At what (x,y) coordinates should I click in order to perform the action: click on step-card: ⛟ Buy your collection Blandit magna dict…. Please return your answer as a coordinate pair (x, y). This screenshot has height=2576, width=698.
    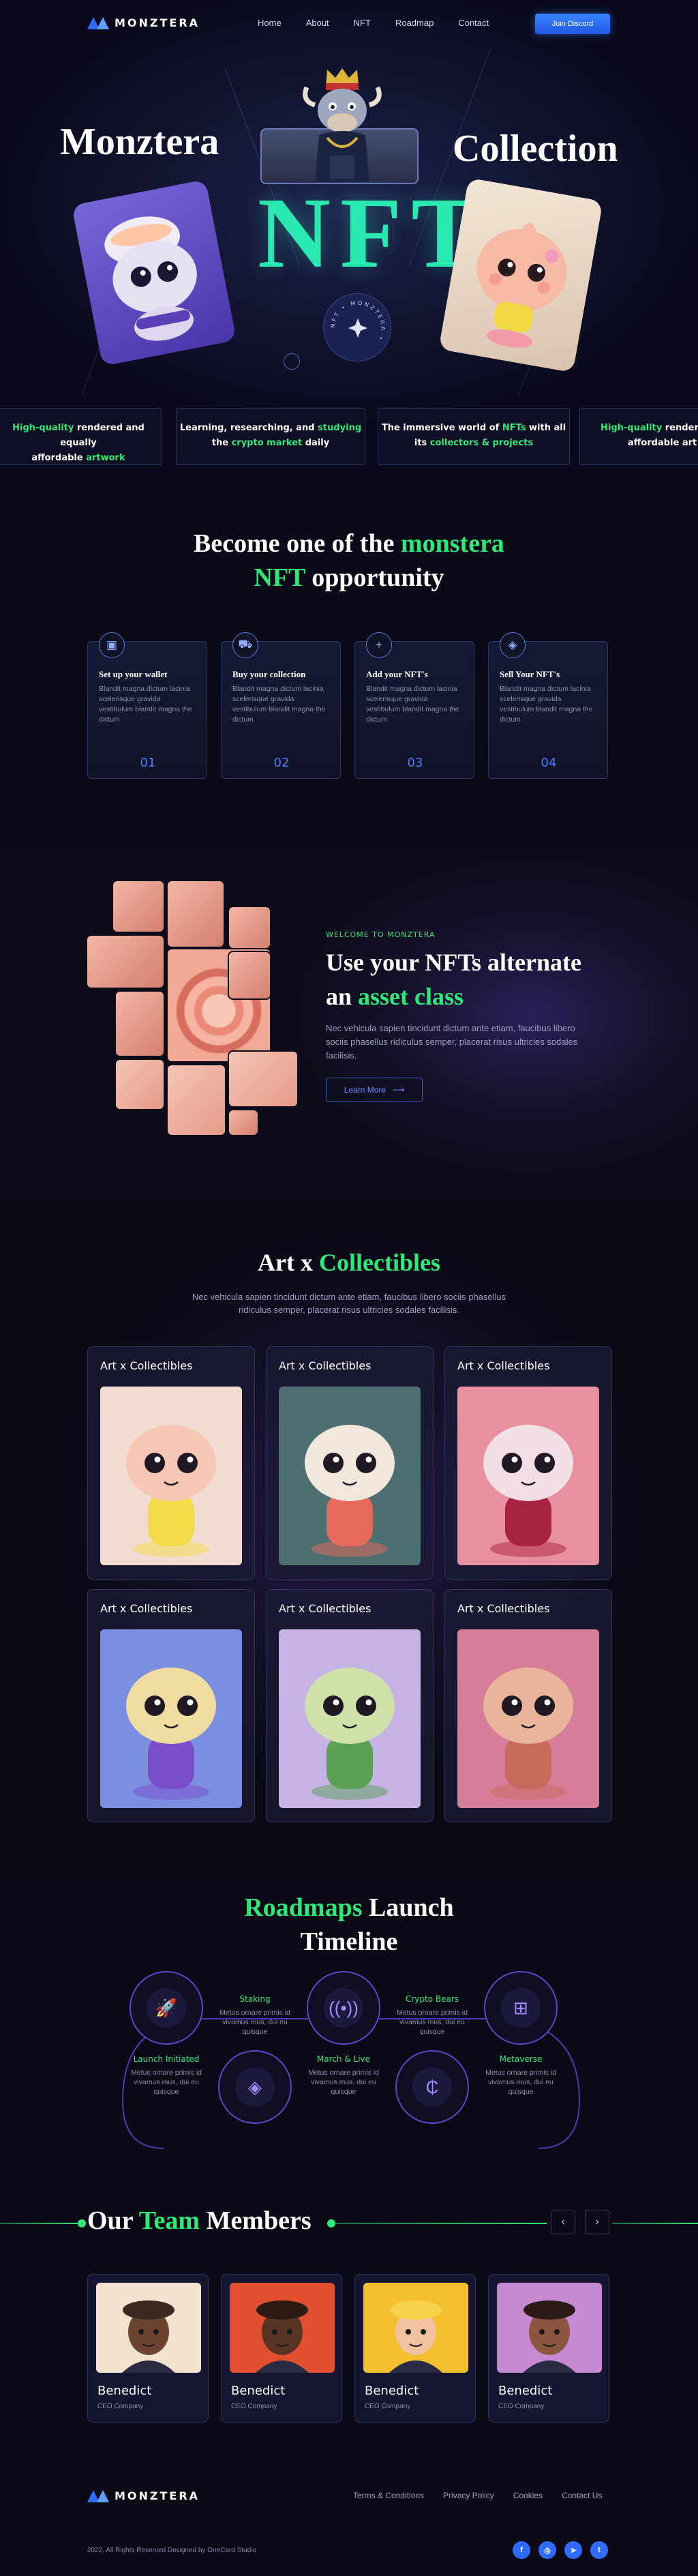
    Looking at the image, I should click on (281, 705).